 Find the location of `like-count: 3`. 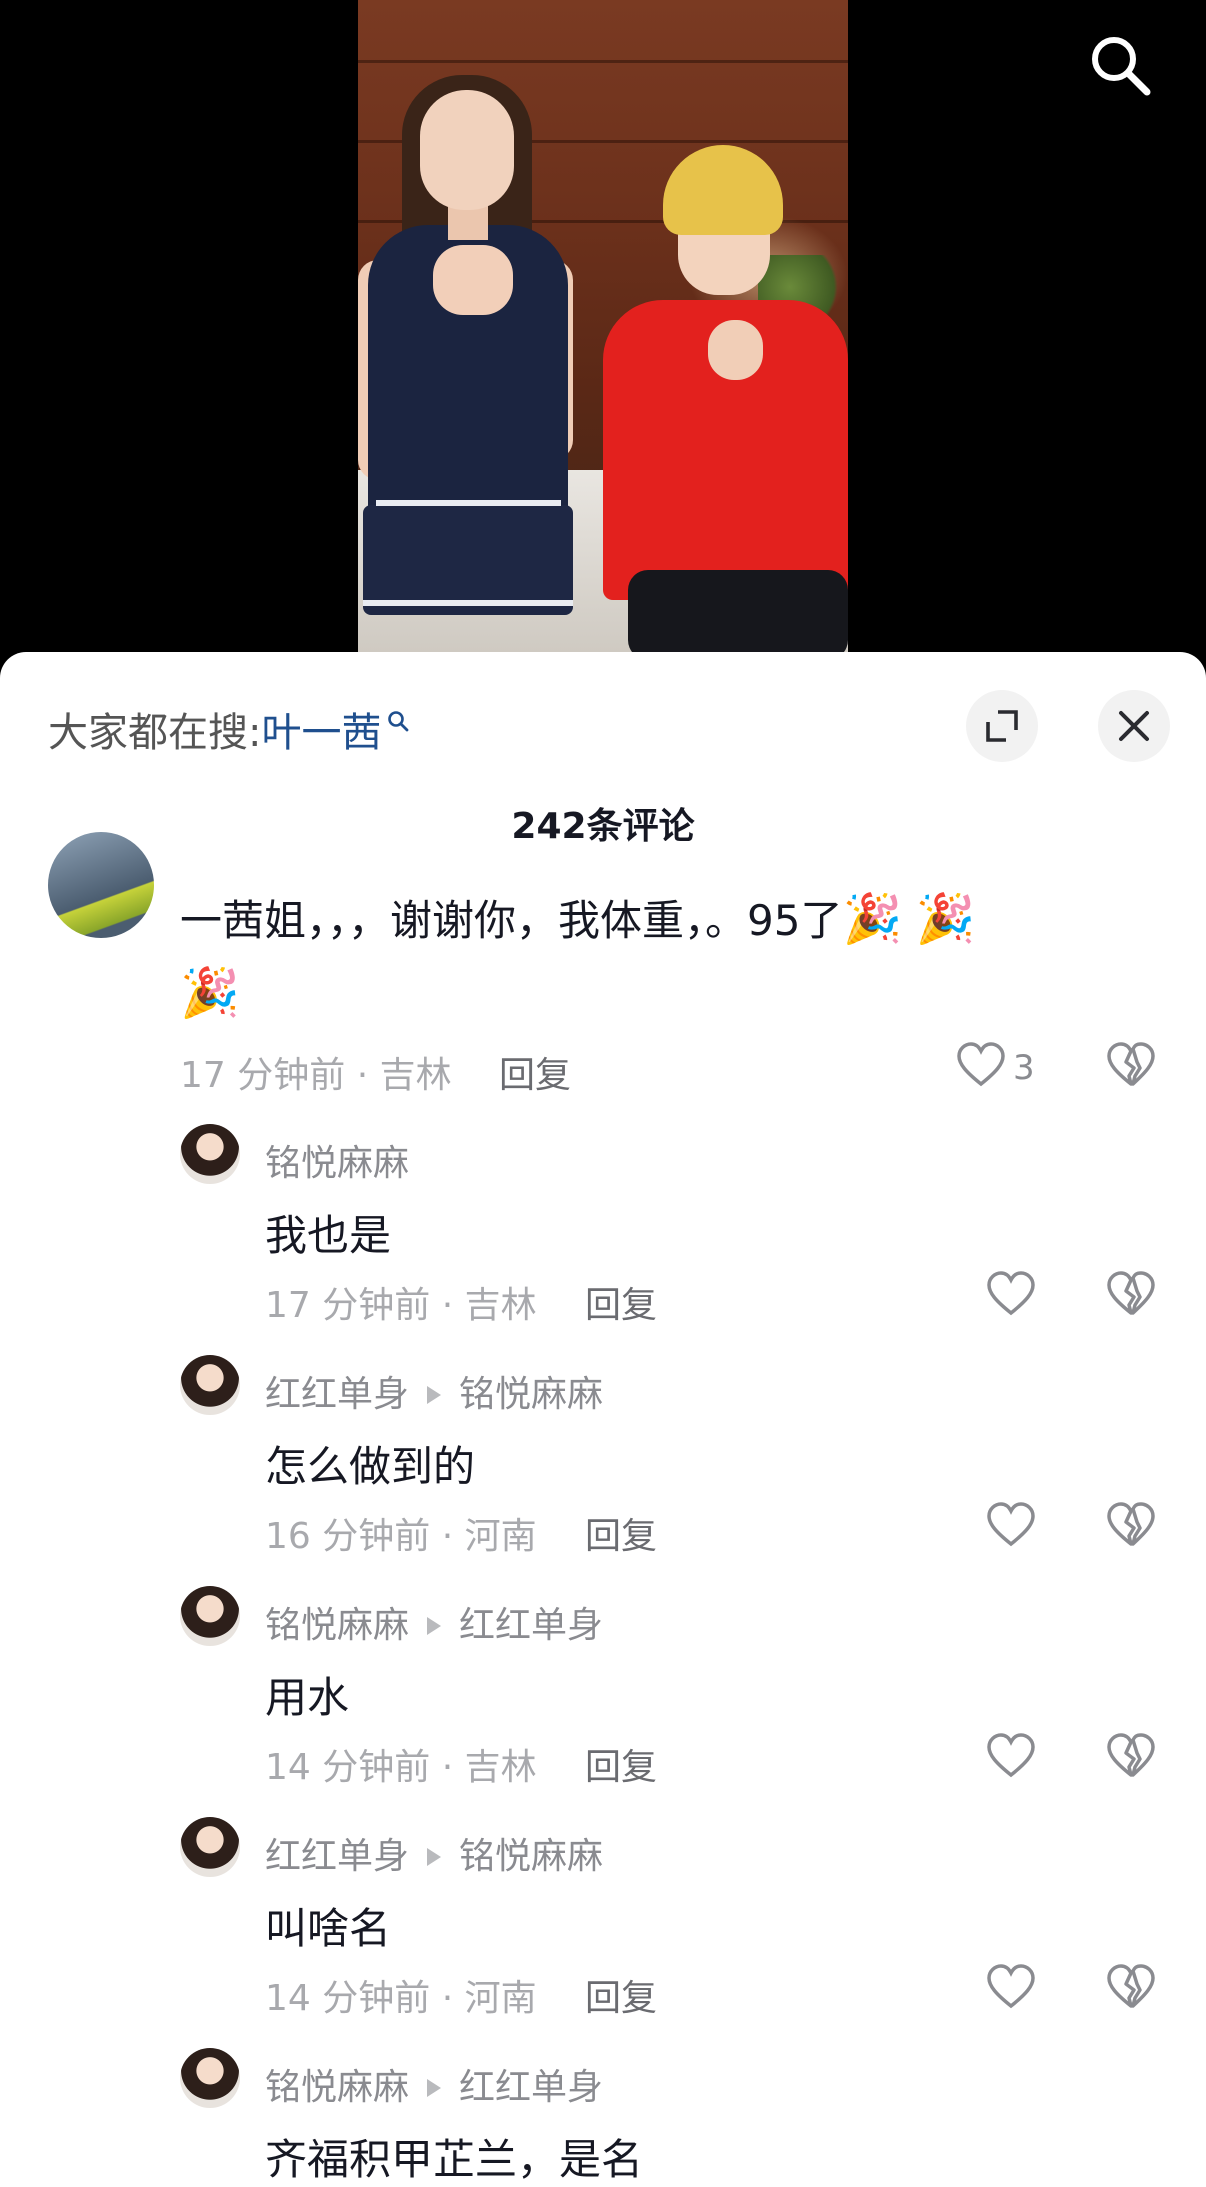

like-count: 3 is located at coordinates (1024, 1068).